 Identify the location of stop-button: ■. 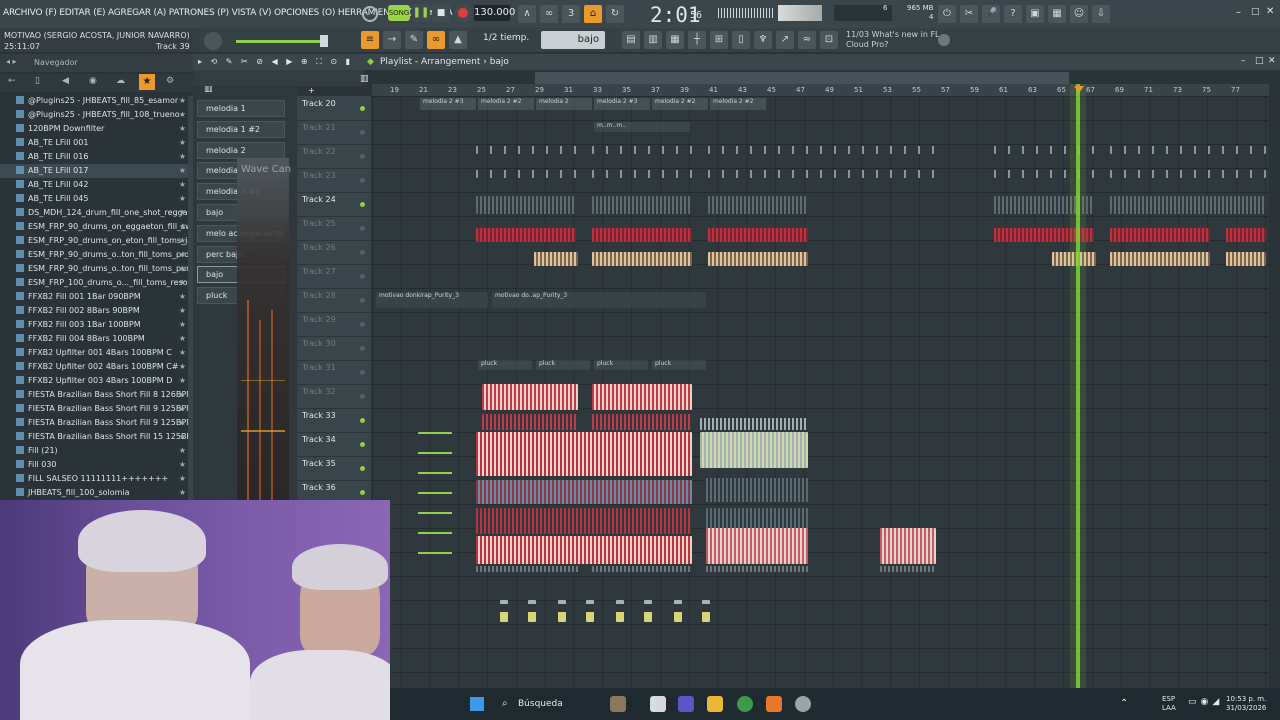
(441, 13).